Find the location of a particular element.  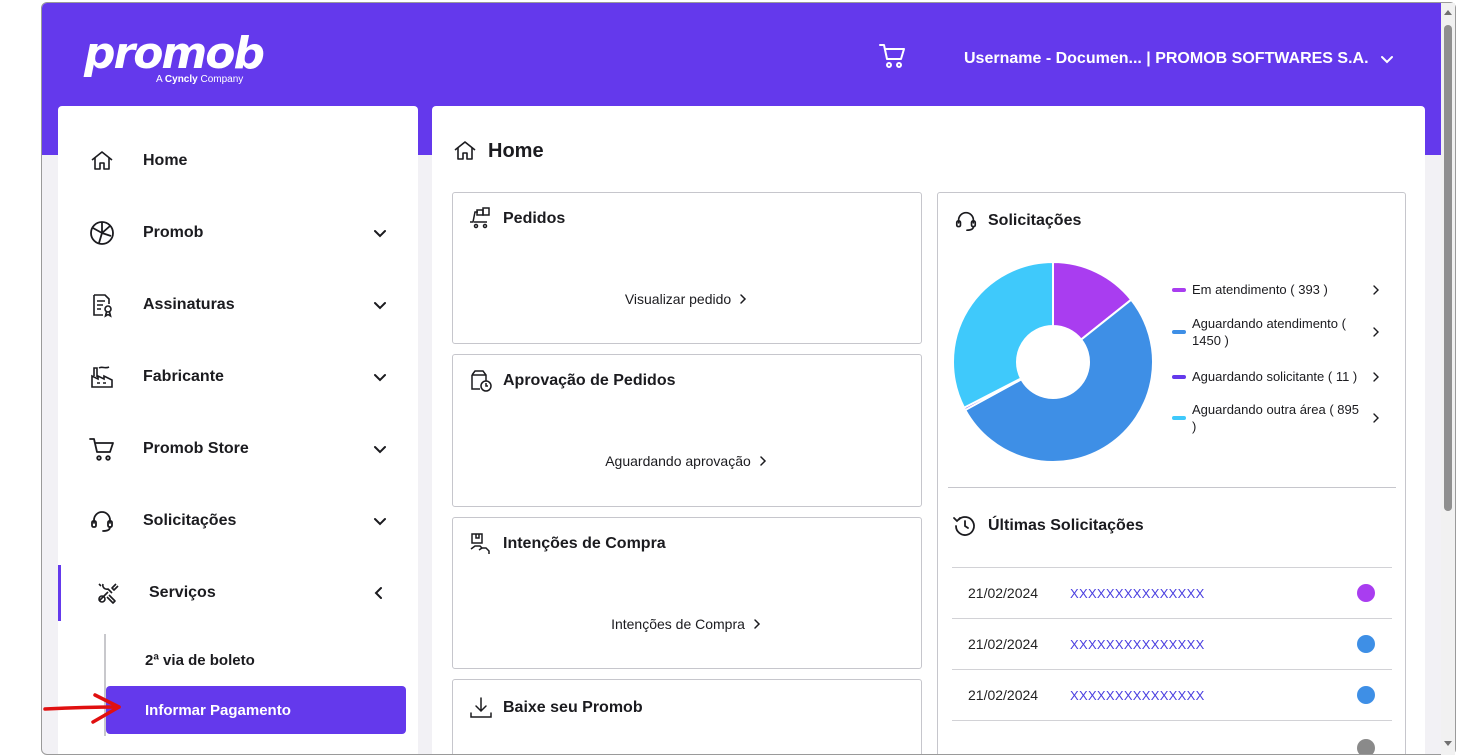

card-header: Pedidos is located at coordinates (517, 219).